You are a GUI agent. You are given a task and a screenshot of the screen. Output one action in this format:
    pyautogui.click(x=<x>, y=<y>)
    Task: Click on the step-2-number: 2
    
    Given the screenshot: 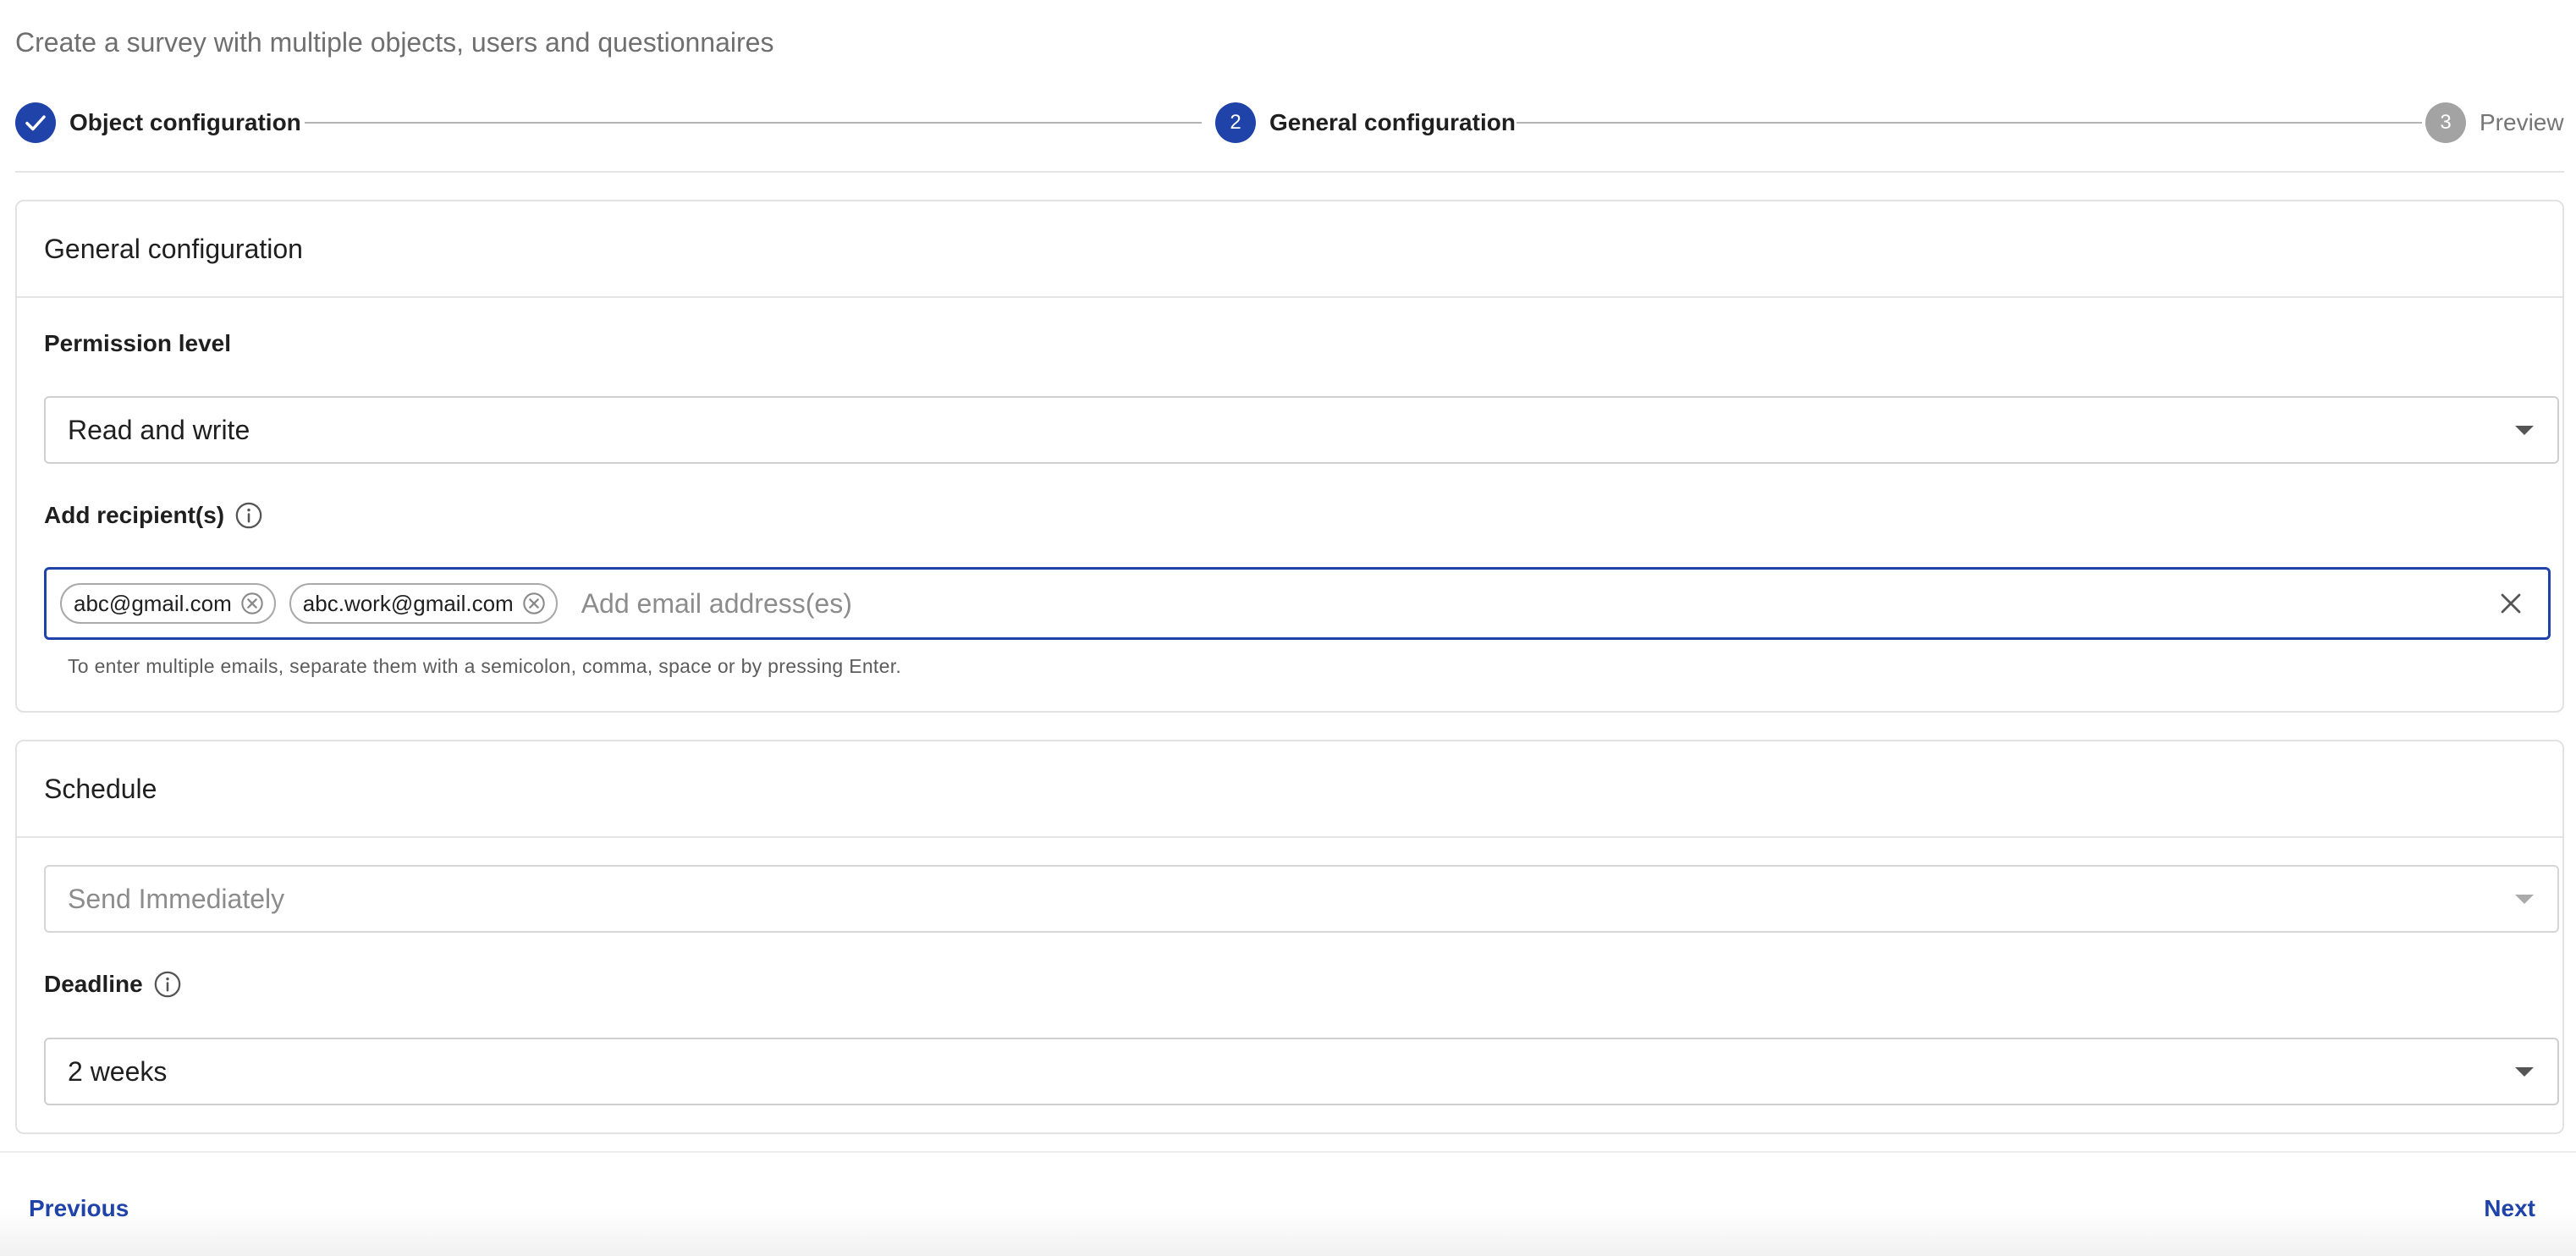 What is the action you would take?
    pyautogui.click(x=1235, y=122)
    